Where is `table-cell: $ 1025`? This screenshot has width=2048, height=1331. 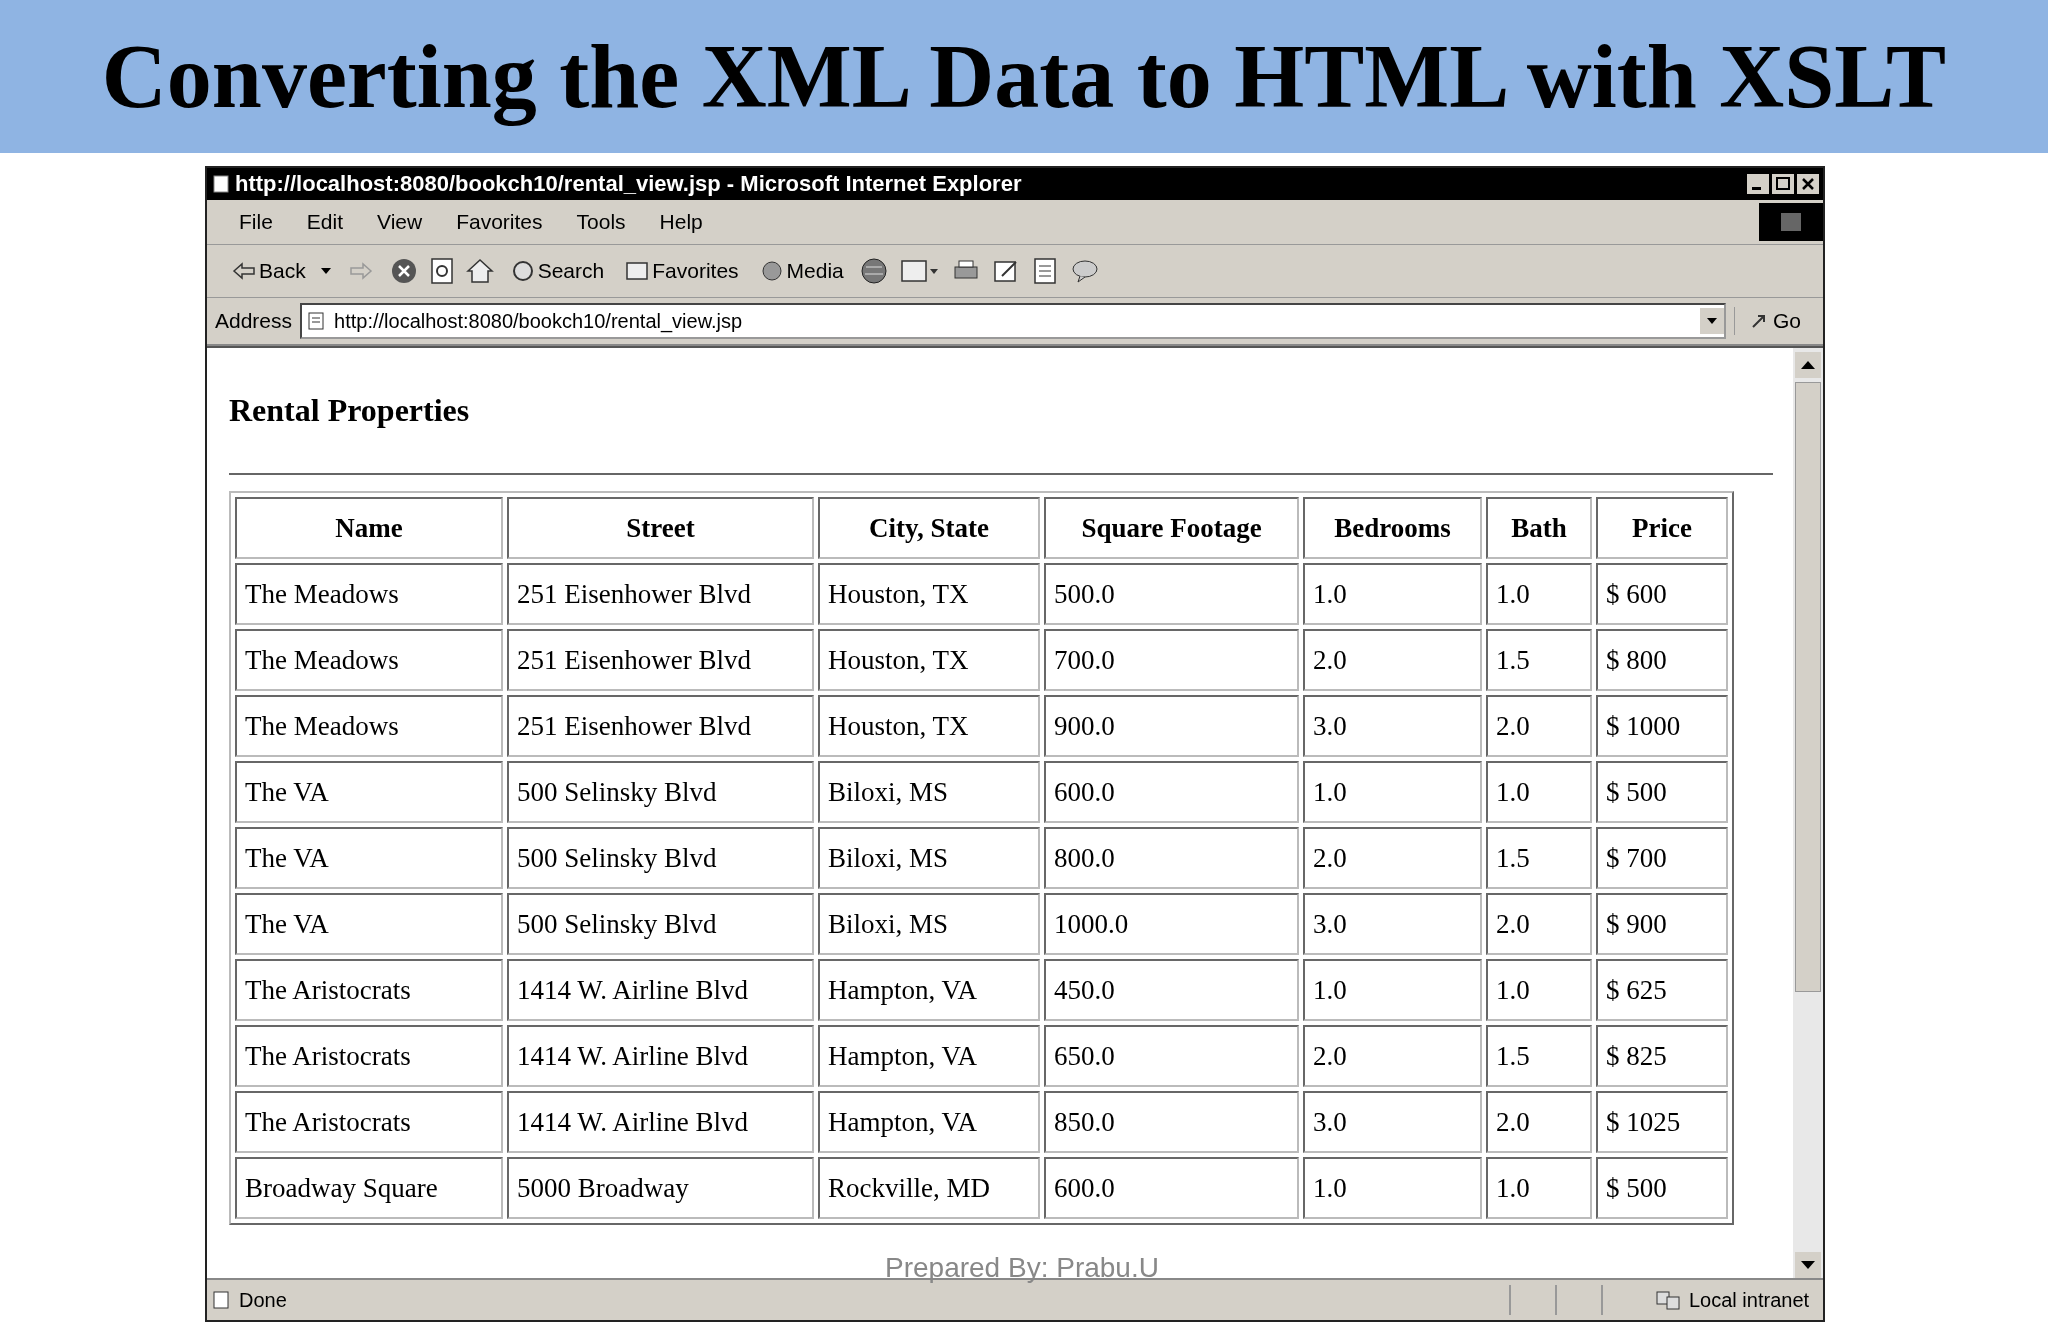 table-cell: $ 1025 is located at coordinates (1662, 1122).